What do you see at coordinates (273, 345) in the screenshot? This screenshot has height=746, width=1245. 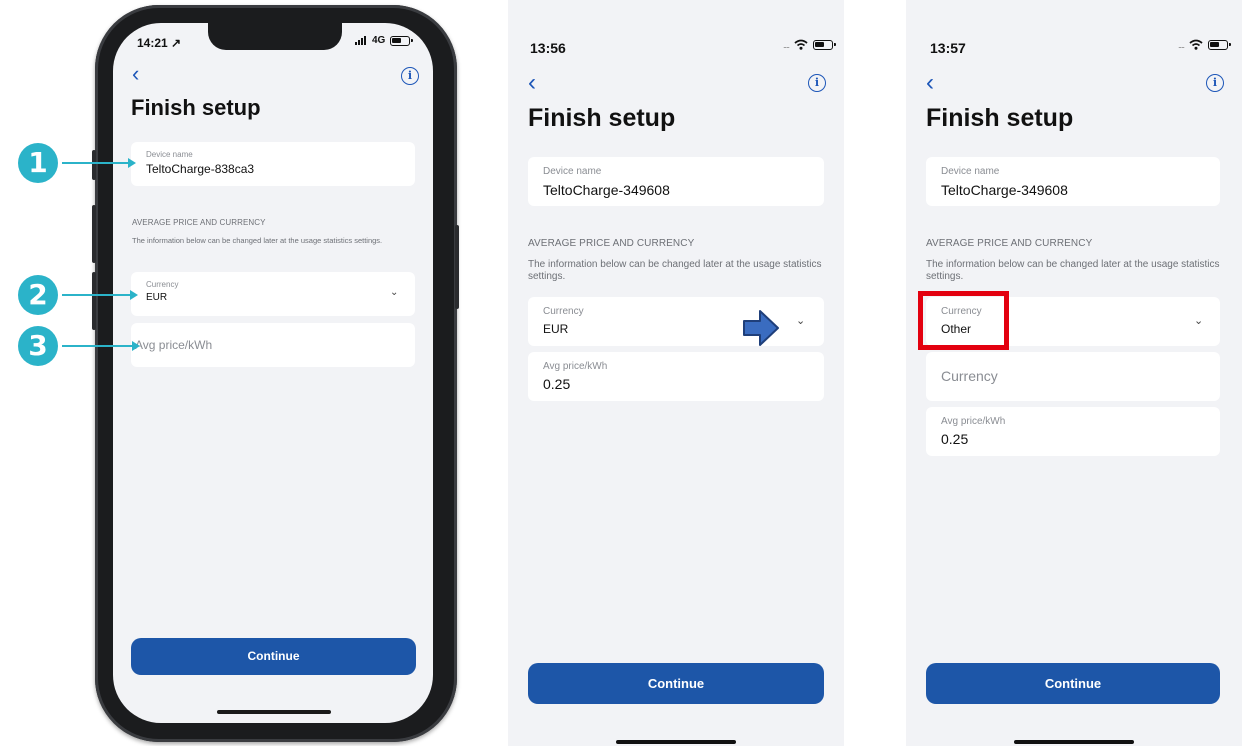 I see `avg-price-field: Avg price/kWh` at bounding box center [273, 345].